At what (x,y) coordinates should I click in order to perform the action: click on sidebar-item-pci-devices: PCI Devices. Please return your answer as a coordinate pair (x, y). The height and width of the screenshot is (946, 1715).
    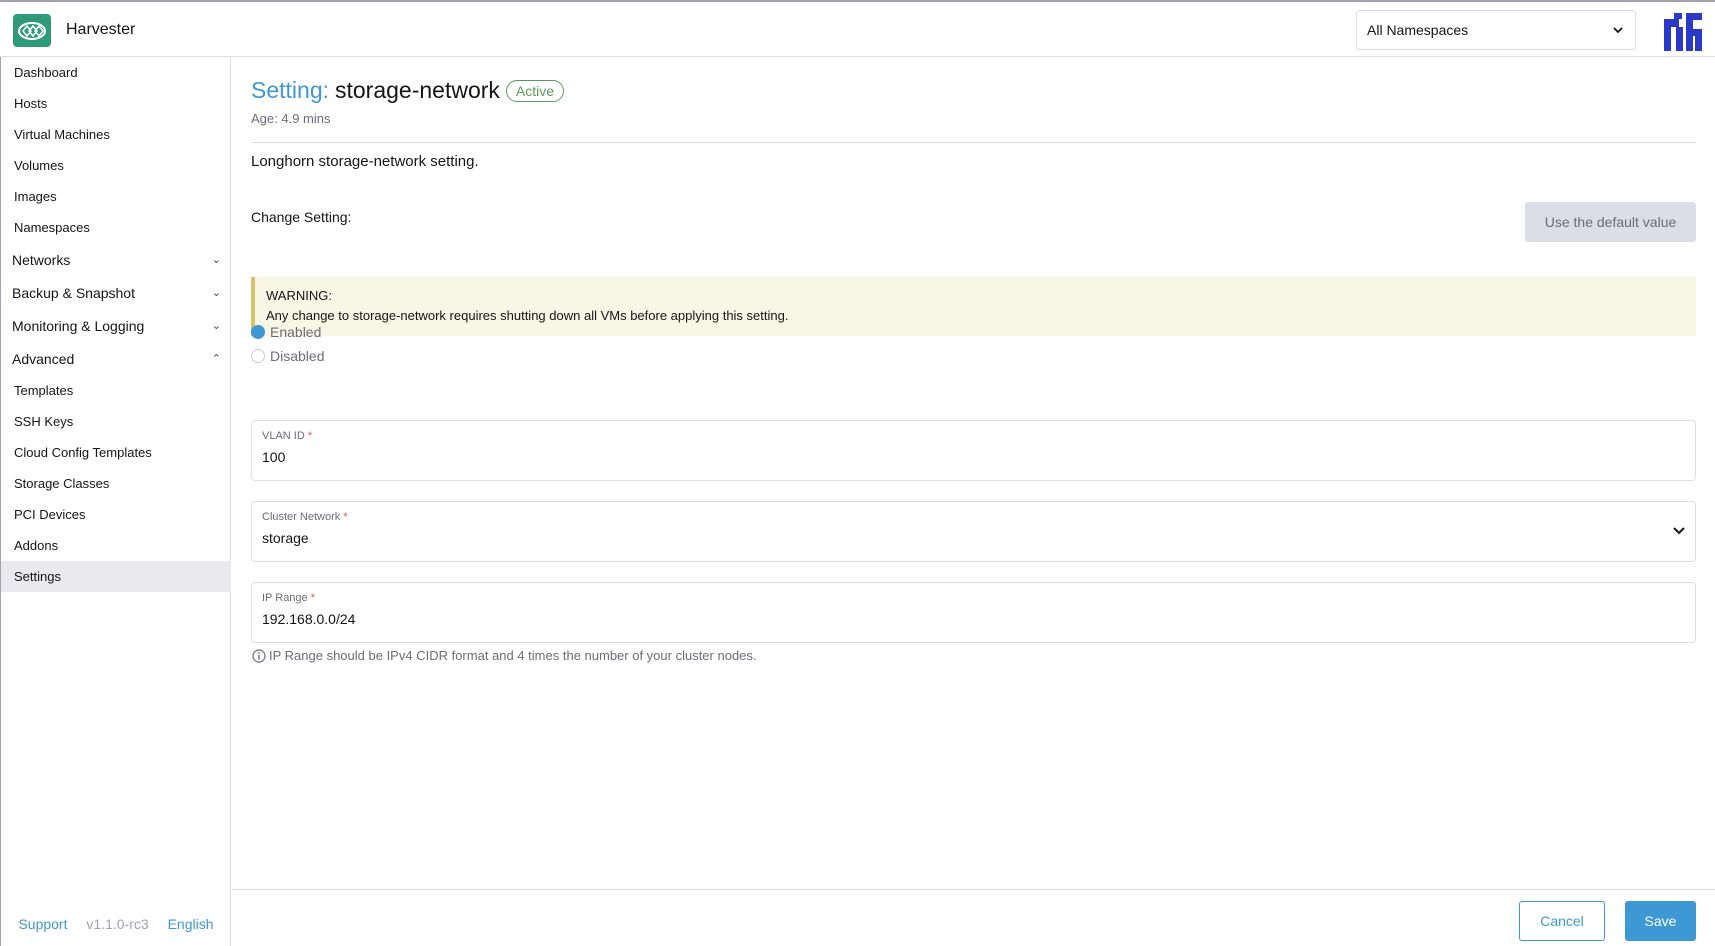
    Looking at the image, I should click on (116, 514).